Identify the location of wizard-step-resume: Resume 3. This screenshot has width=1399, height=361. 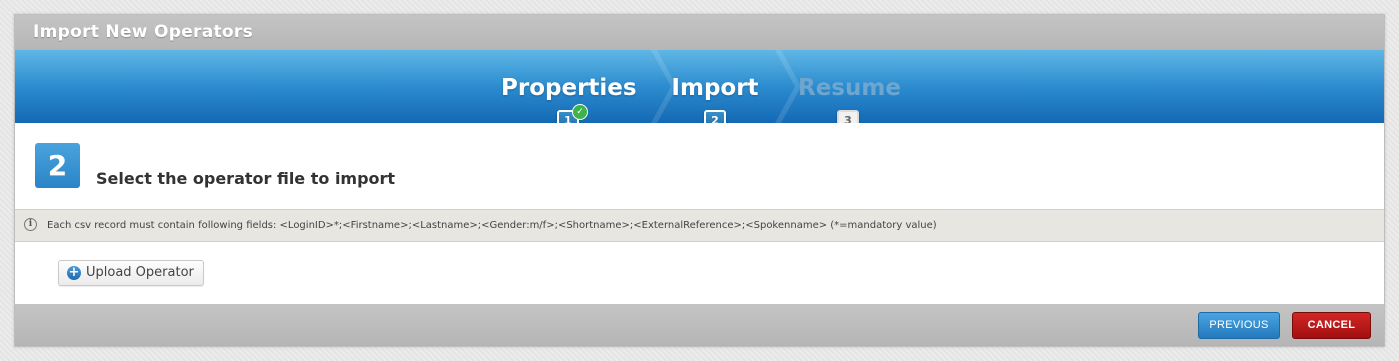
(849, 86).